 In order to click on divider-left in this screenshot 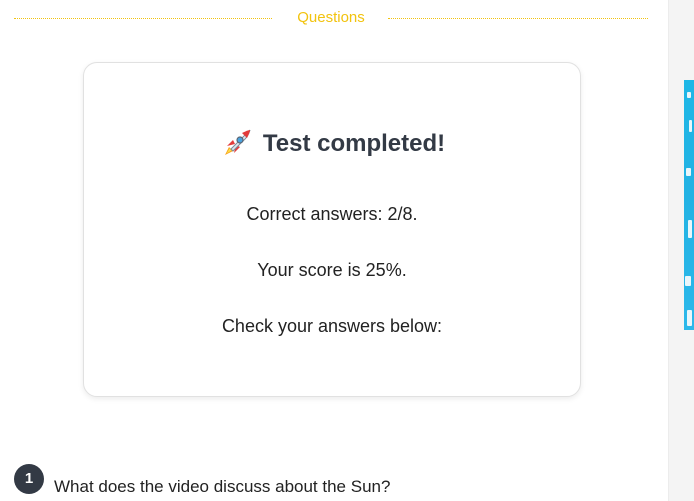, I will do `click(143, 18)`.